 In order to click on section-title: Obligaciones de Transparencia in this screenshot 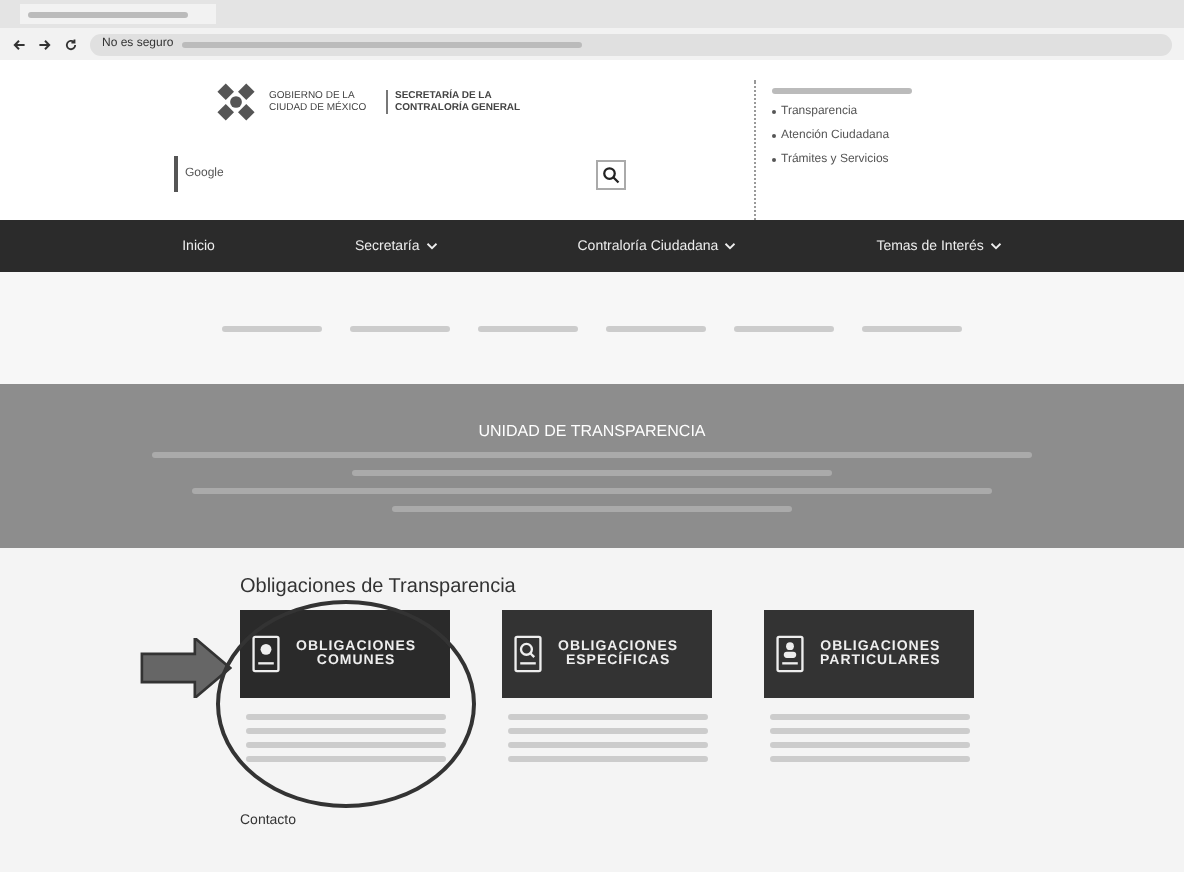, I will do `click(379, 587)`.